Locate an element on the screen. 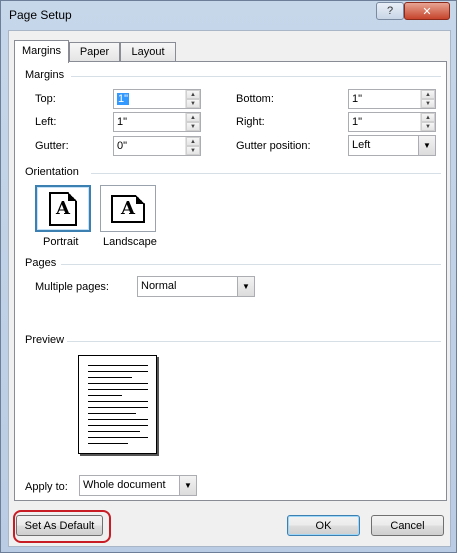  help-icon: ? is located at coordinates (390, 11).